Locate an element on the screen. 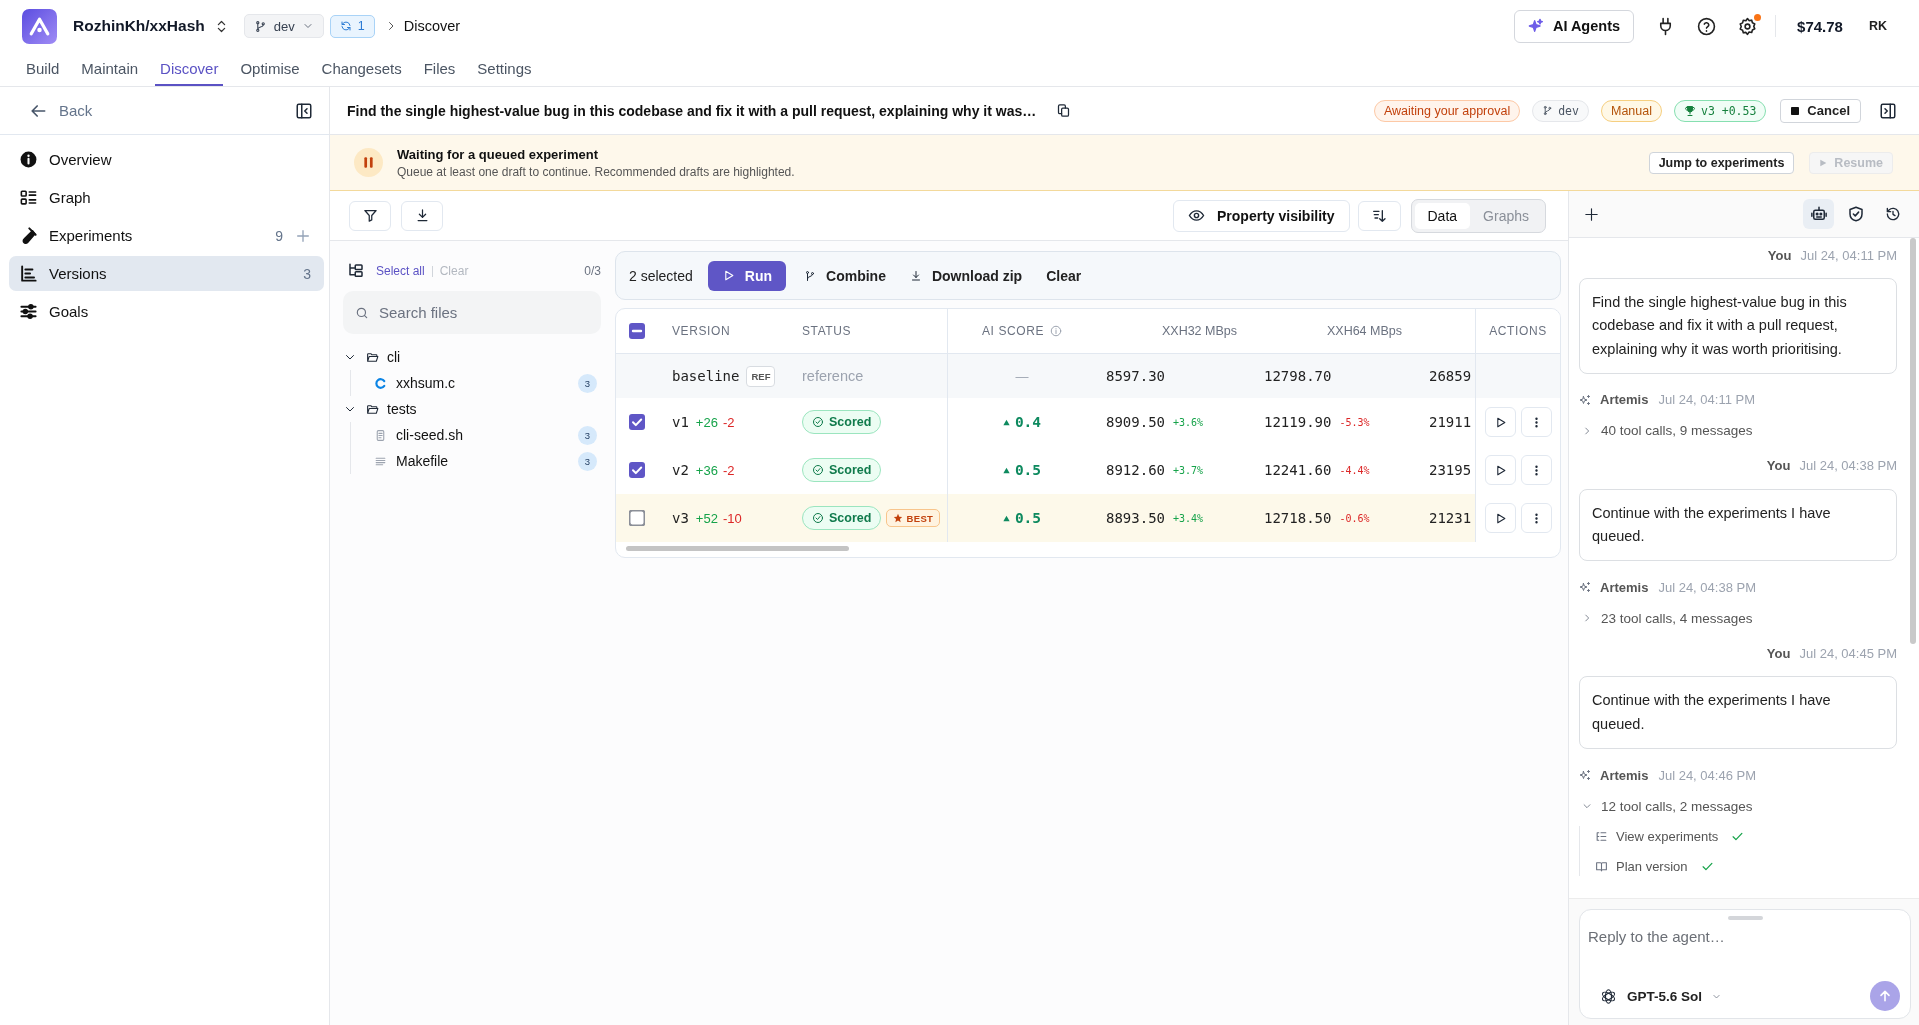 This screenshot has height=1025, width=1919. run-button: Run is located at coordinates (747, 275).